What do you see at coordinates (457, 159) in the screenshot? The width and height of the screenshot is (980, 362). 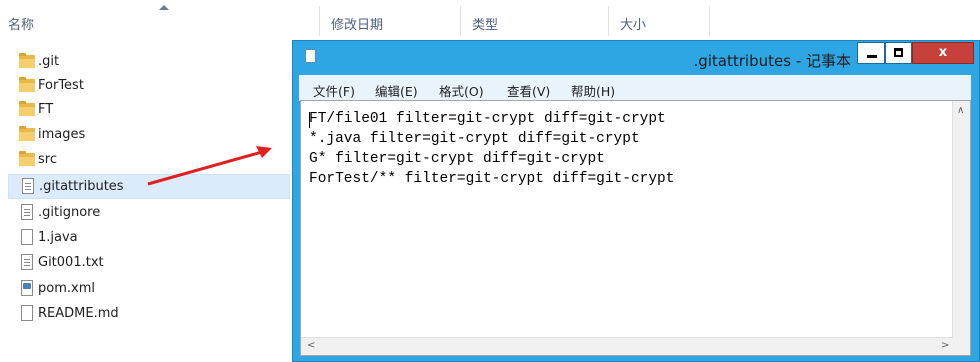 I see `text-line: G* filter=git-crypt diff=git-crypt` at bounding box center [457, 159].